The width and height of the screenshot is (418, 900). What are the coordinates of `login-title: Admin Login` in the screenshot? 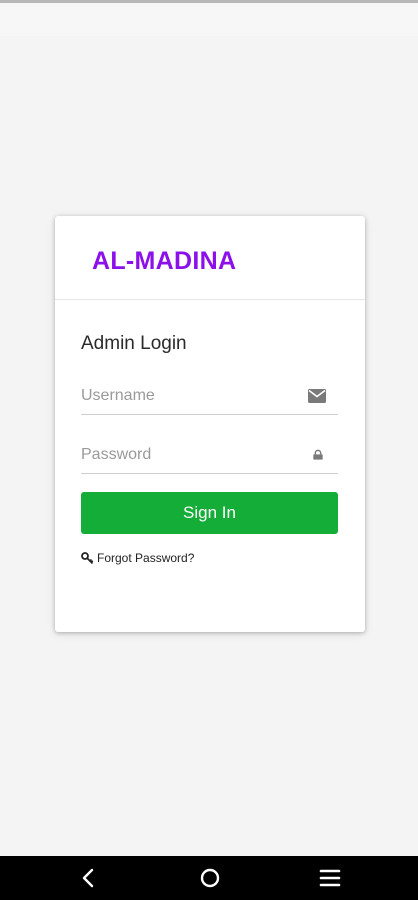 It's located at (134, 343).